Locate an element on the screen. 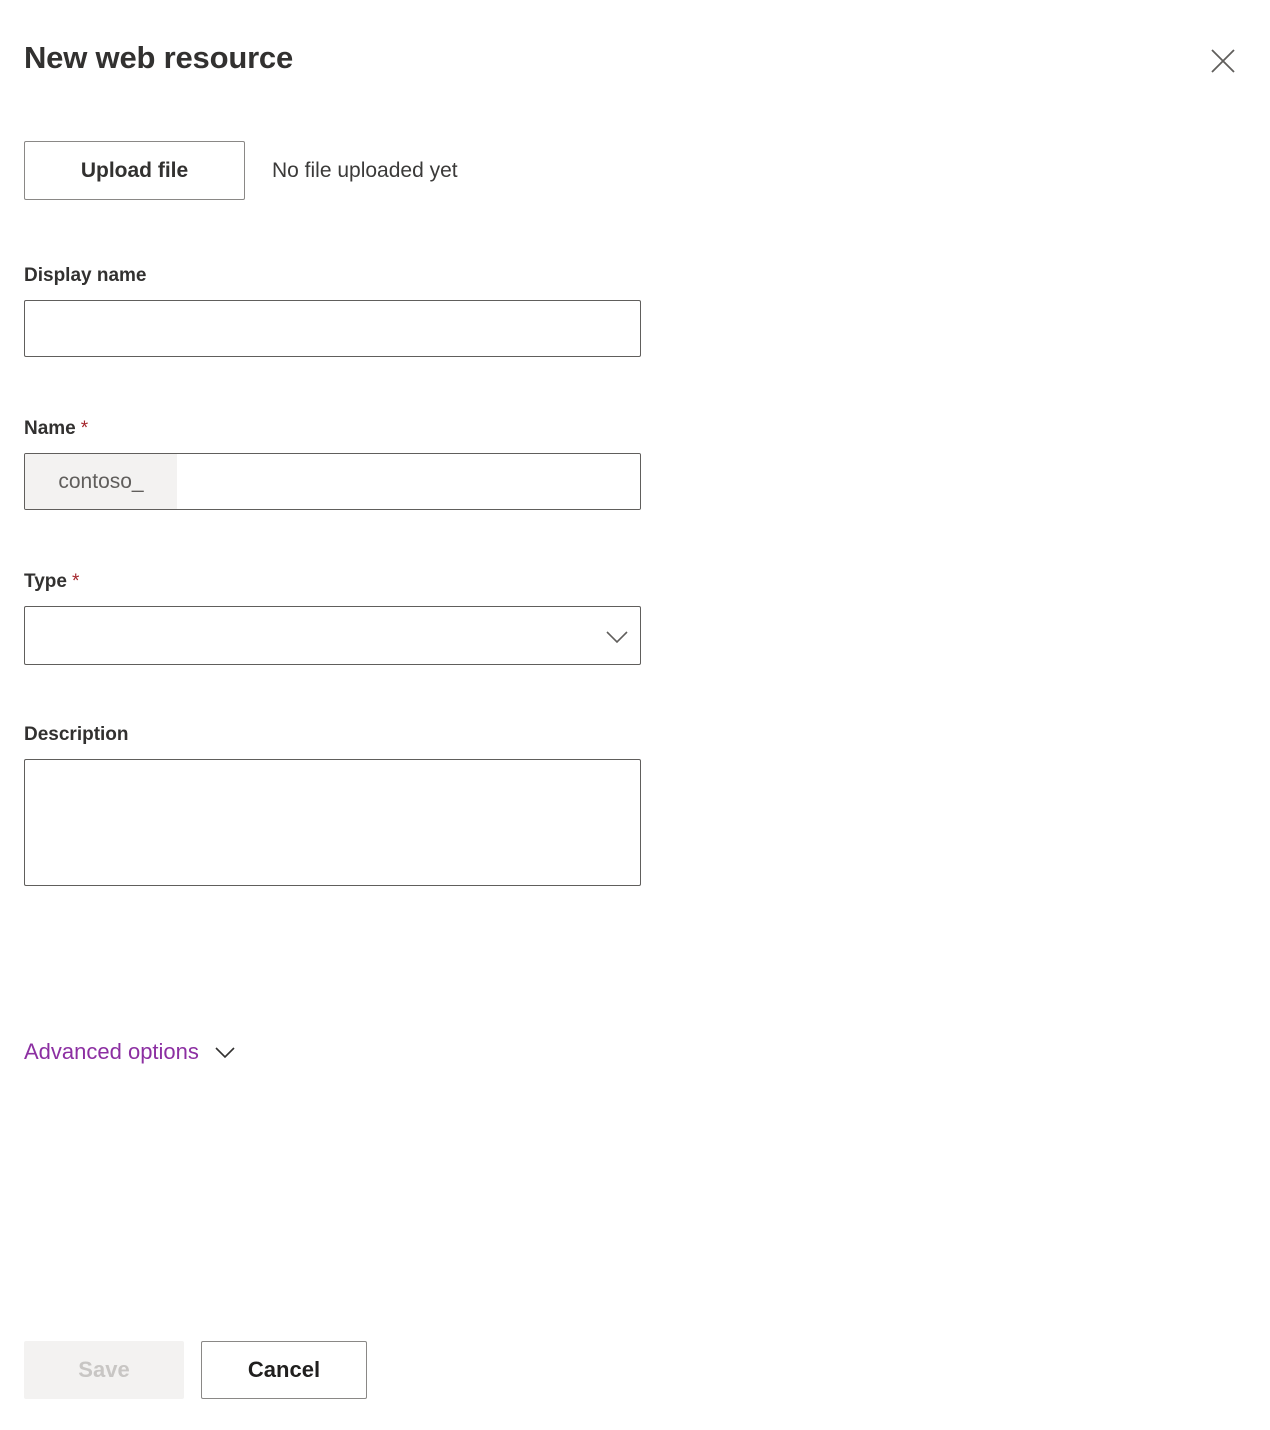 The width and height of the screenshot is (1270, 1430). name-required-asterisk: * is located at coordinates (84, 428).